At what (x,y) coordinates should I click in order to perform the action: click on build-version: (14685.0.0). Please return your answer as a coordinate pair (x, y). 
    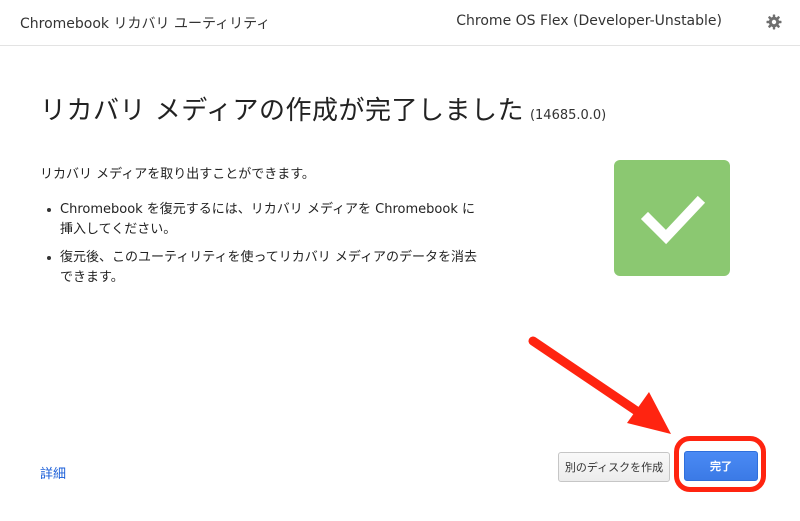
    Looking at the image, I should click on (568, 115).